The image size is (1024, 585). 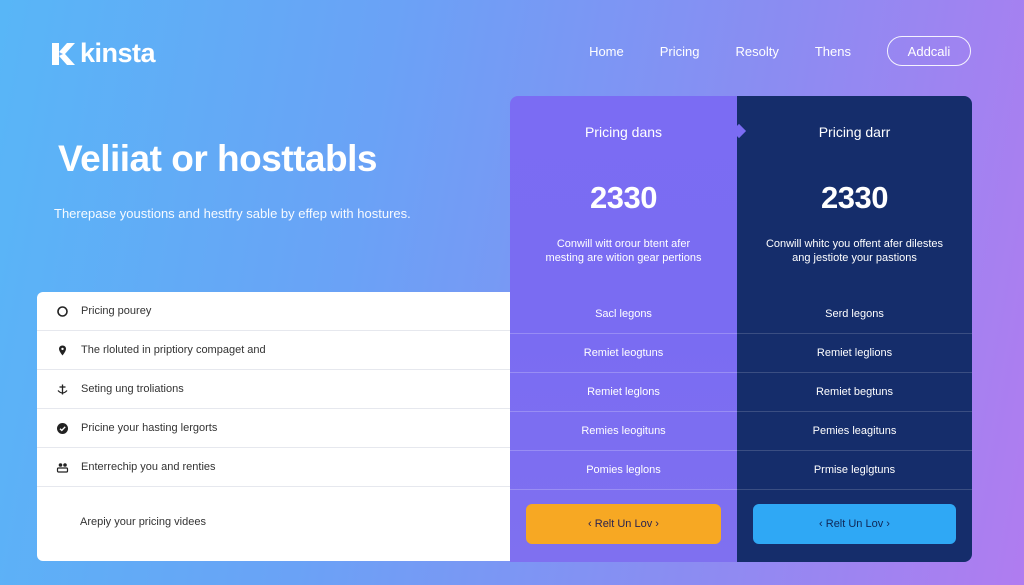 What do you see at coordinates (854, 470) in the screenshot?
I see `plan-feature-row: Prmise leglgtuns` at bounding box center [854, 470].